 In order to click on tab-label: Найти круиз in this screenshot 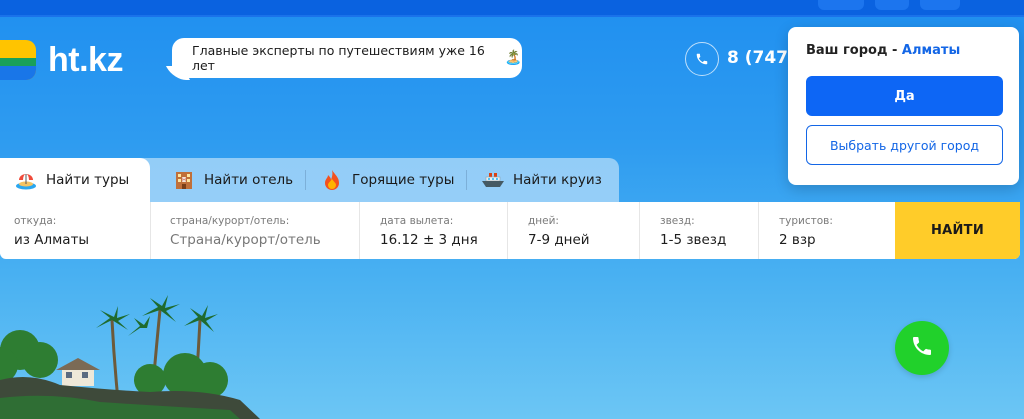, I will do `click(557, 180)`.